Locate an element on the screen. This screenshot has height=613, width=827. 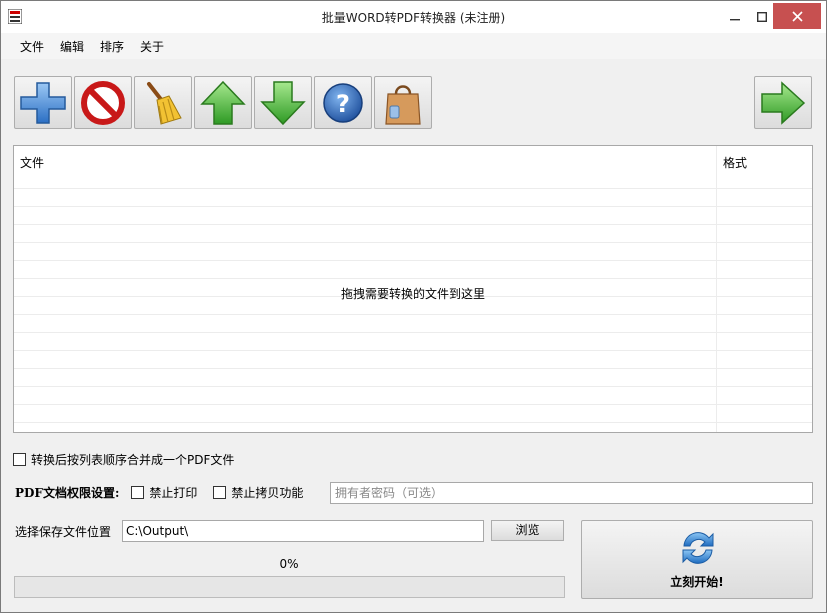
merge-checkbox is located at coordinates (19, 459).